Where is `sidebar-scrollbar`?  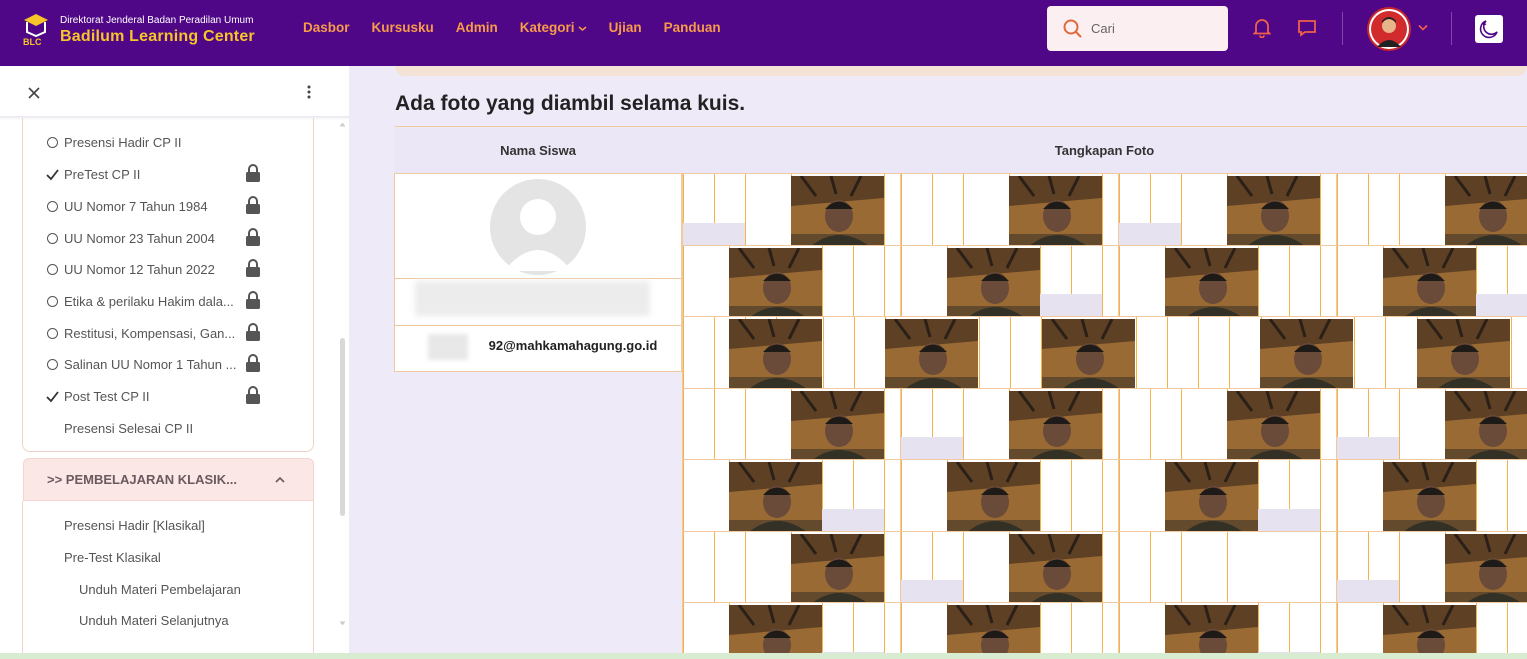
sidebar-scrollbar is located at coordinates (342, 427).